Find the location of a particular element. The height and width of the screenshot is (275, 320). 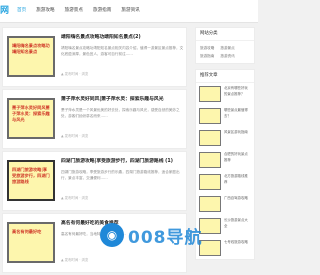

recommend-item: 北京有哪些好玩的景点推荐？ is located at coordinates (225, 94).